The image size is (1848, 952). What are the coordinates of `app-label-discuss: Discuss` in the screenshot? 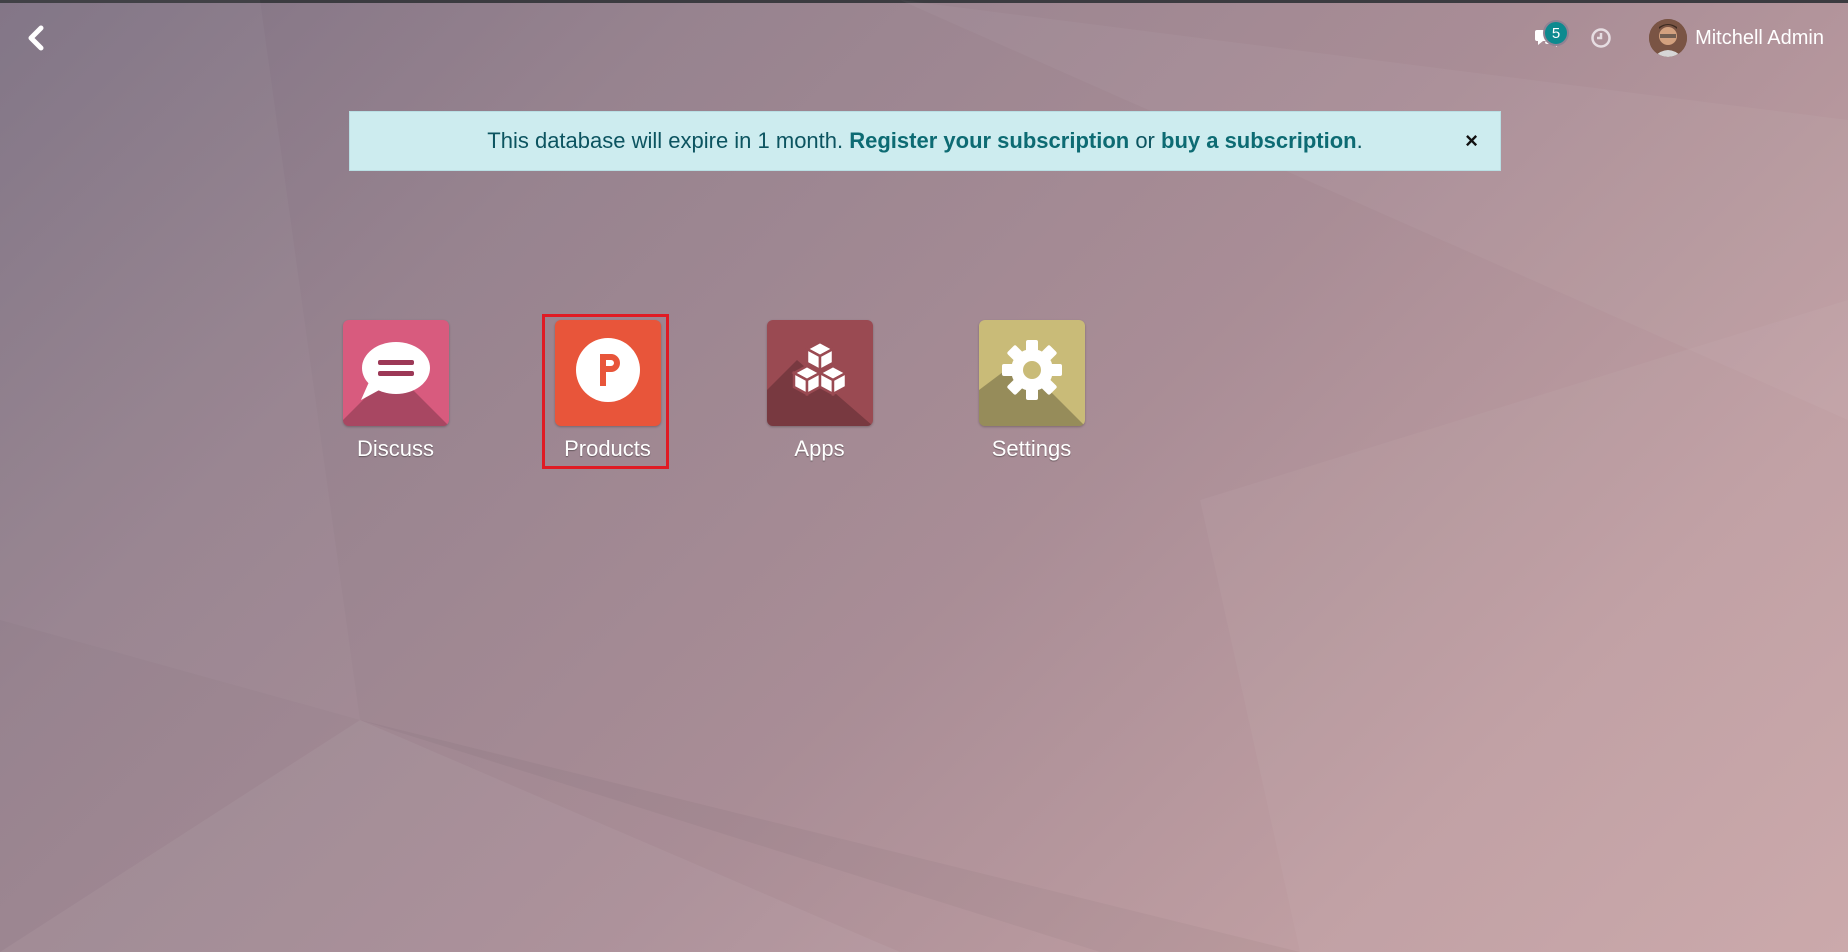 It's located at (395, 448).